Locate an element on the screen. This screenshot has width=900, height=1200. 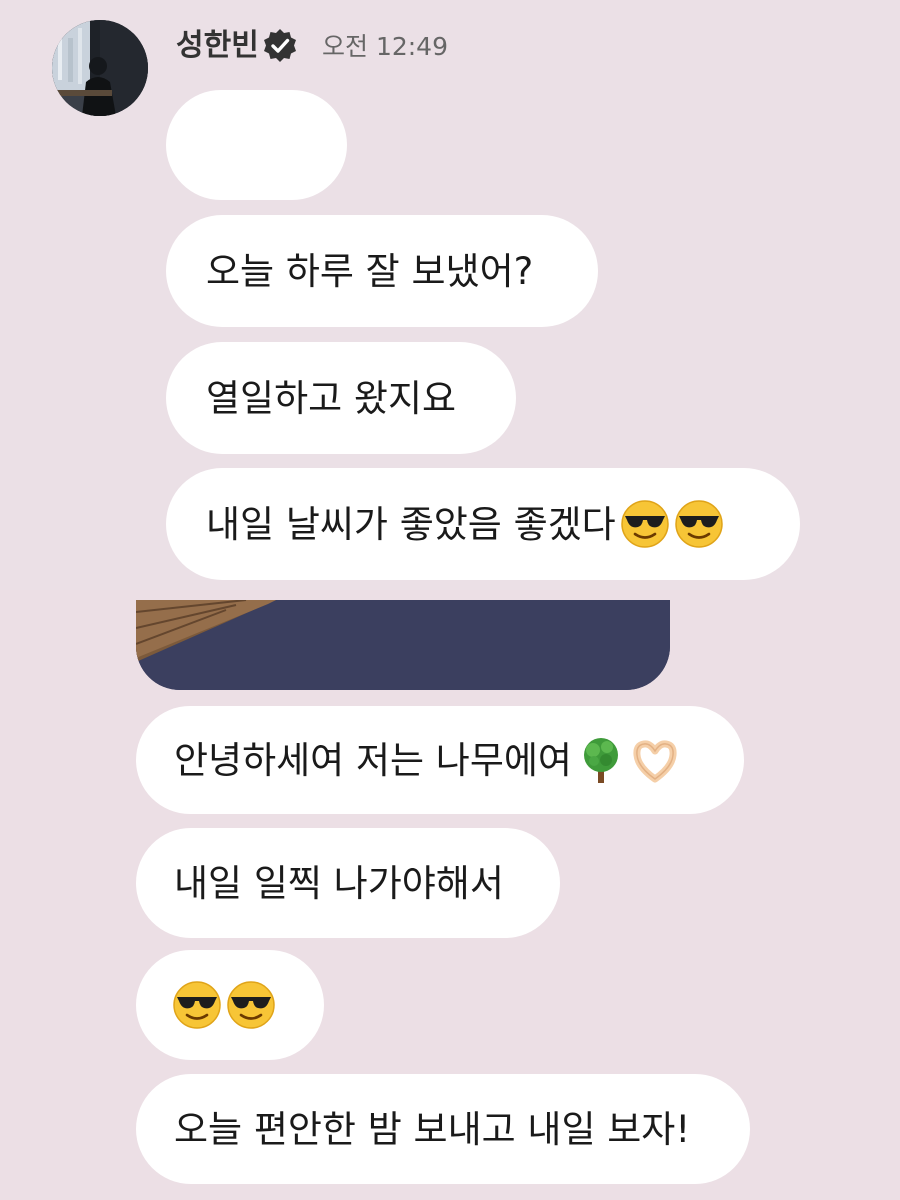
photo-content is located at coordinates (403, 645).